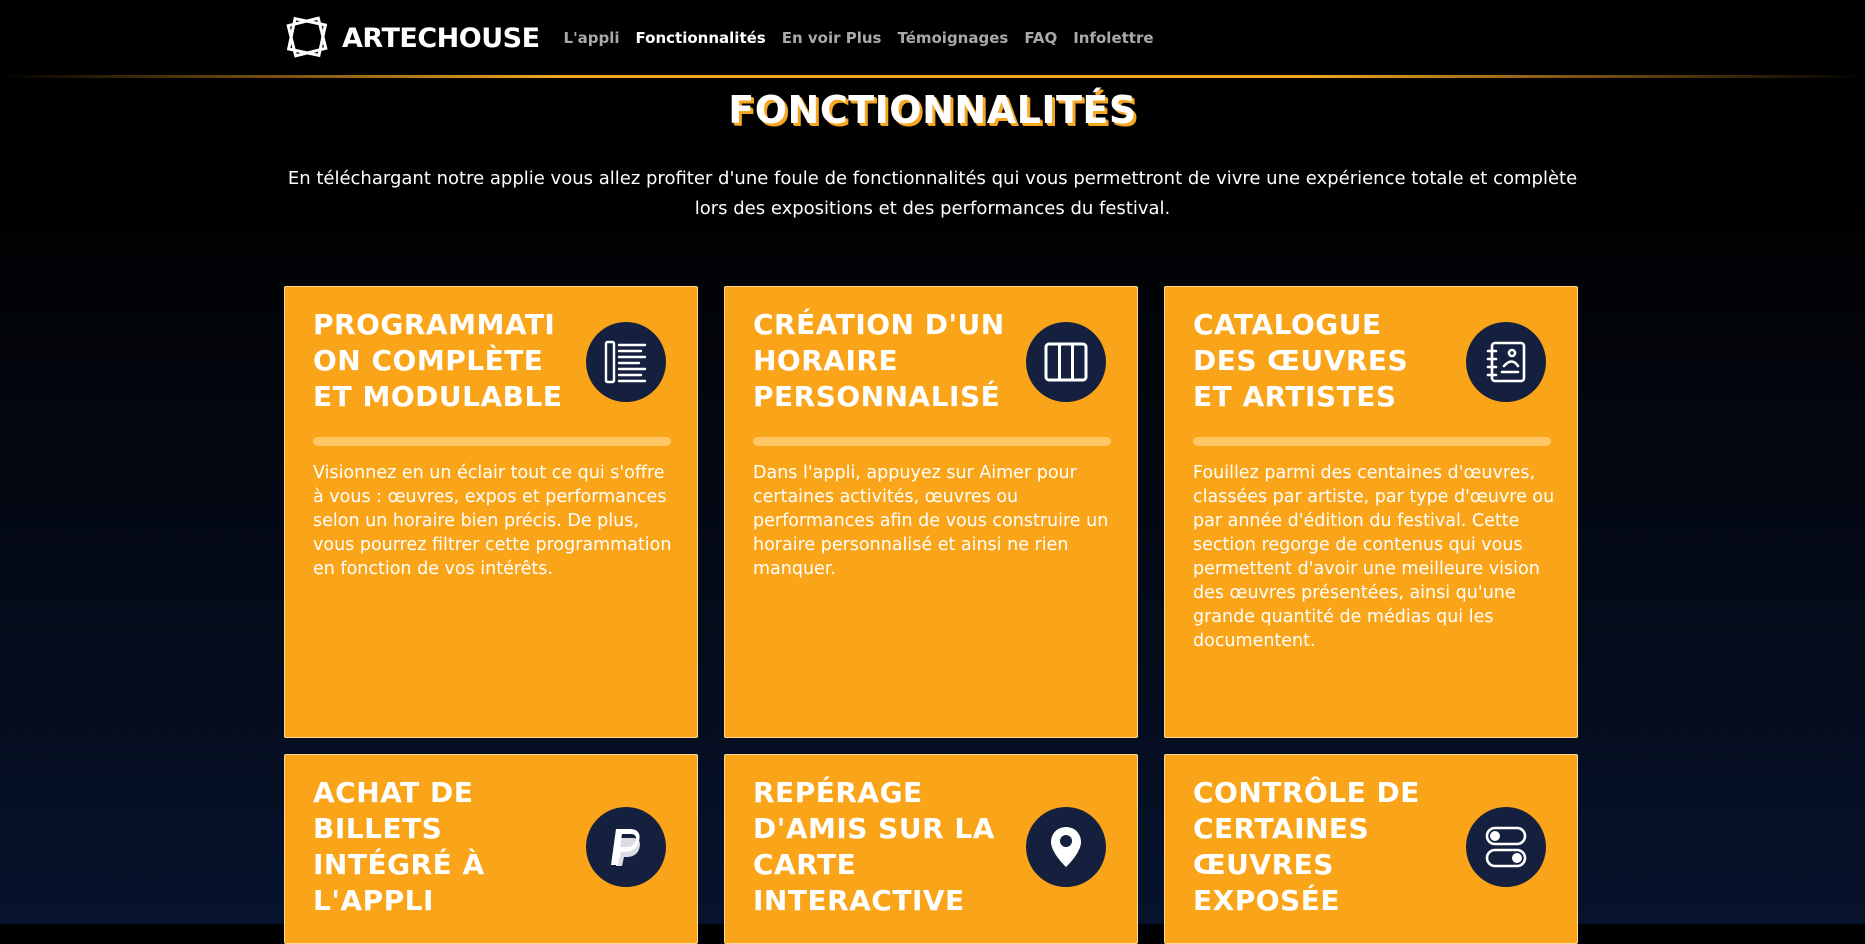 The width and height of the screenshot is (1865, 944). Describe the element at coordinates (874, 846) in the screenshot. I see `card-title: REPÉRAGE D'AMIS SUR LA CARTE INTERACTIVE` at that location.